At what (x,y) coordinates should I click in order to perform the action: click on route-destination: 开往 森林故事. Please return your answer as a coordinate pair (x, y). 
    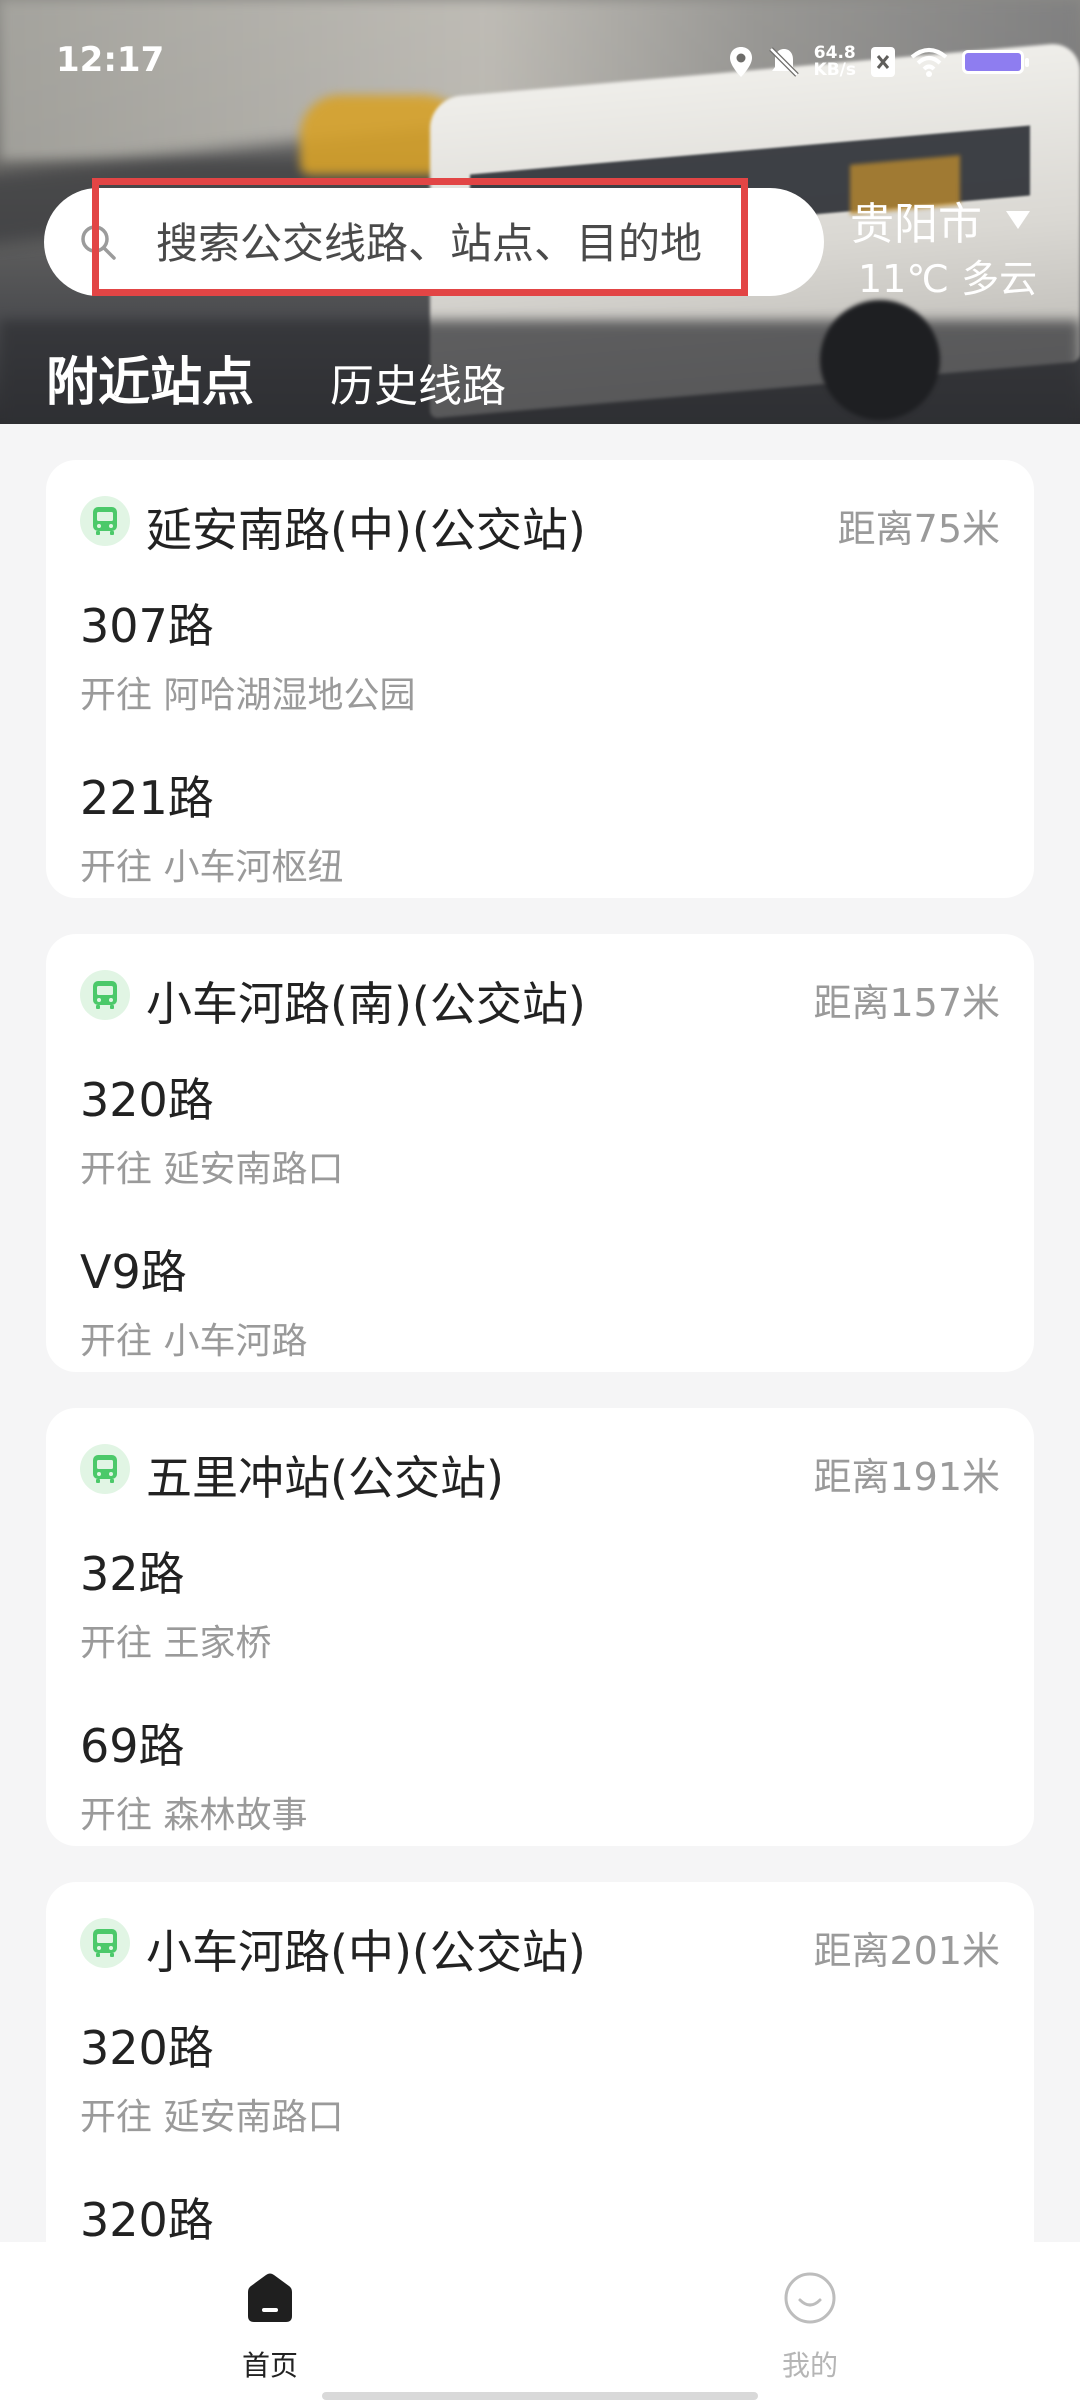
    Looking at the image, I should click on (194, 1815).